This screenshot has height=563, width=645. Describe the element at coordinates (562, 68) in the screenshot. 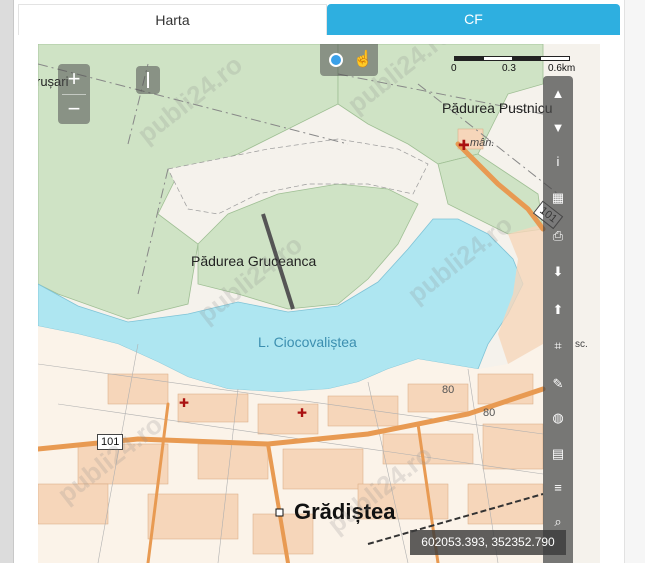

I see `scale-label-0-6km: 0.6km` at that location.